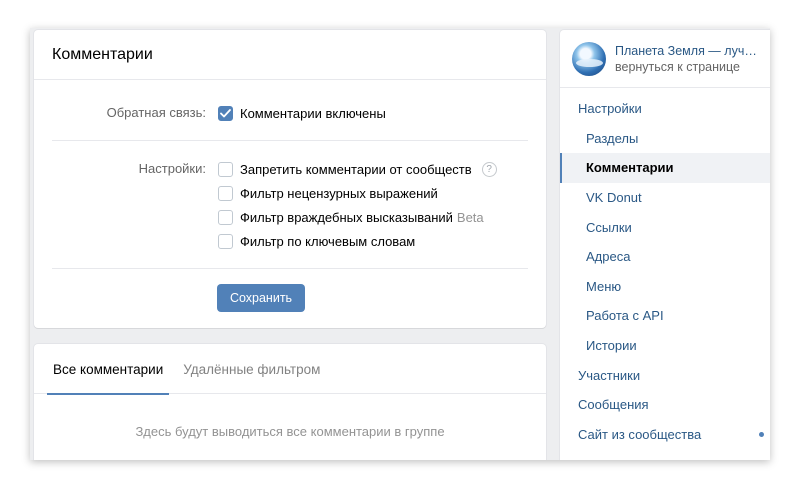  Describe the element at coordinates (156, 112) in the screenshot. I see `feedback-label: Обратная связь:` at that location.